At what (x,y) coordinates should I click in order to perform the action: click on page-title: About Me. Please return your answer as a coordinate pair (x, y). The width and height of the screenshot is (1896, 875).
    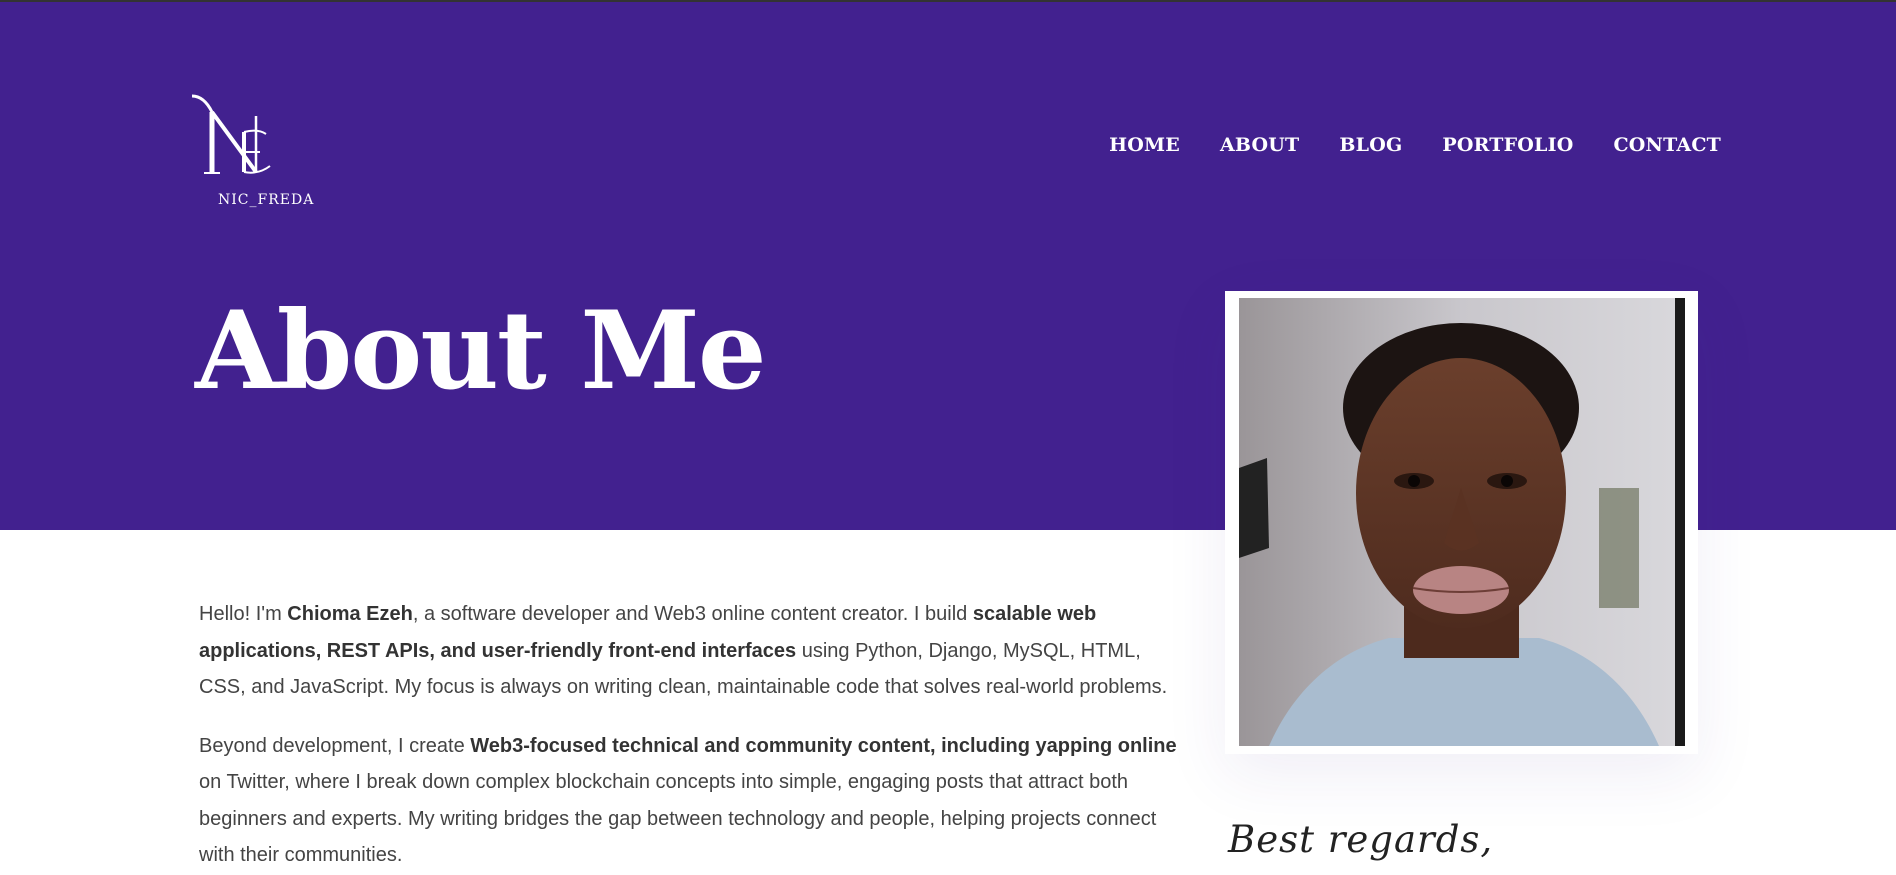
    Looking at the image, I should click on (481, 351).